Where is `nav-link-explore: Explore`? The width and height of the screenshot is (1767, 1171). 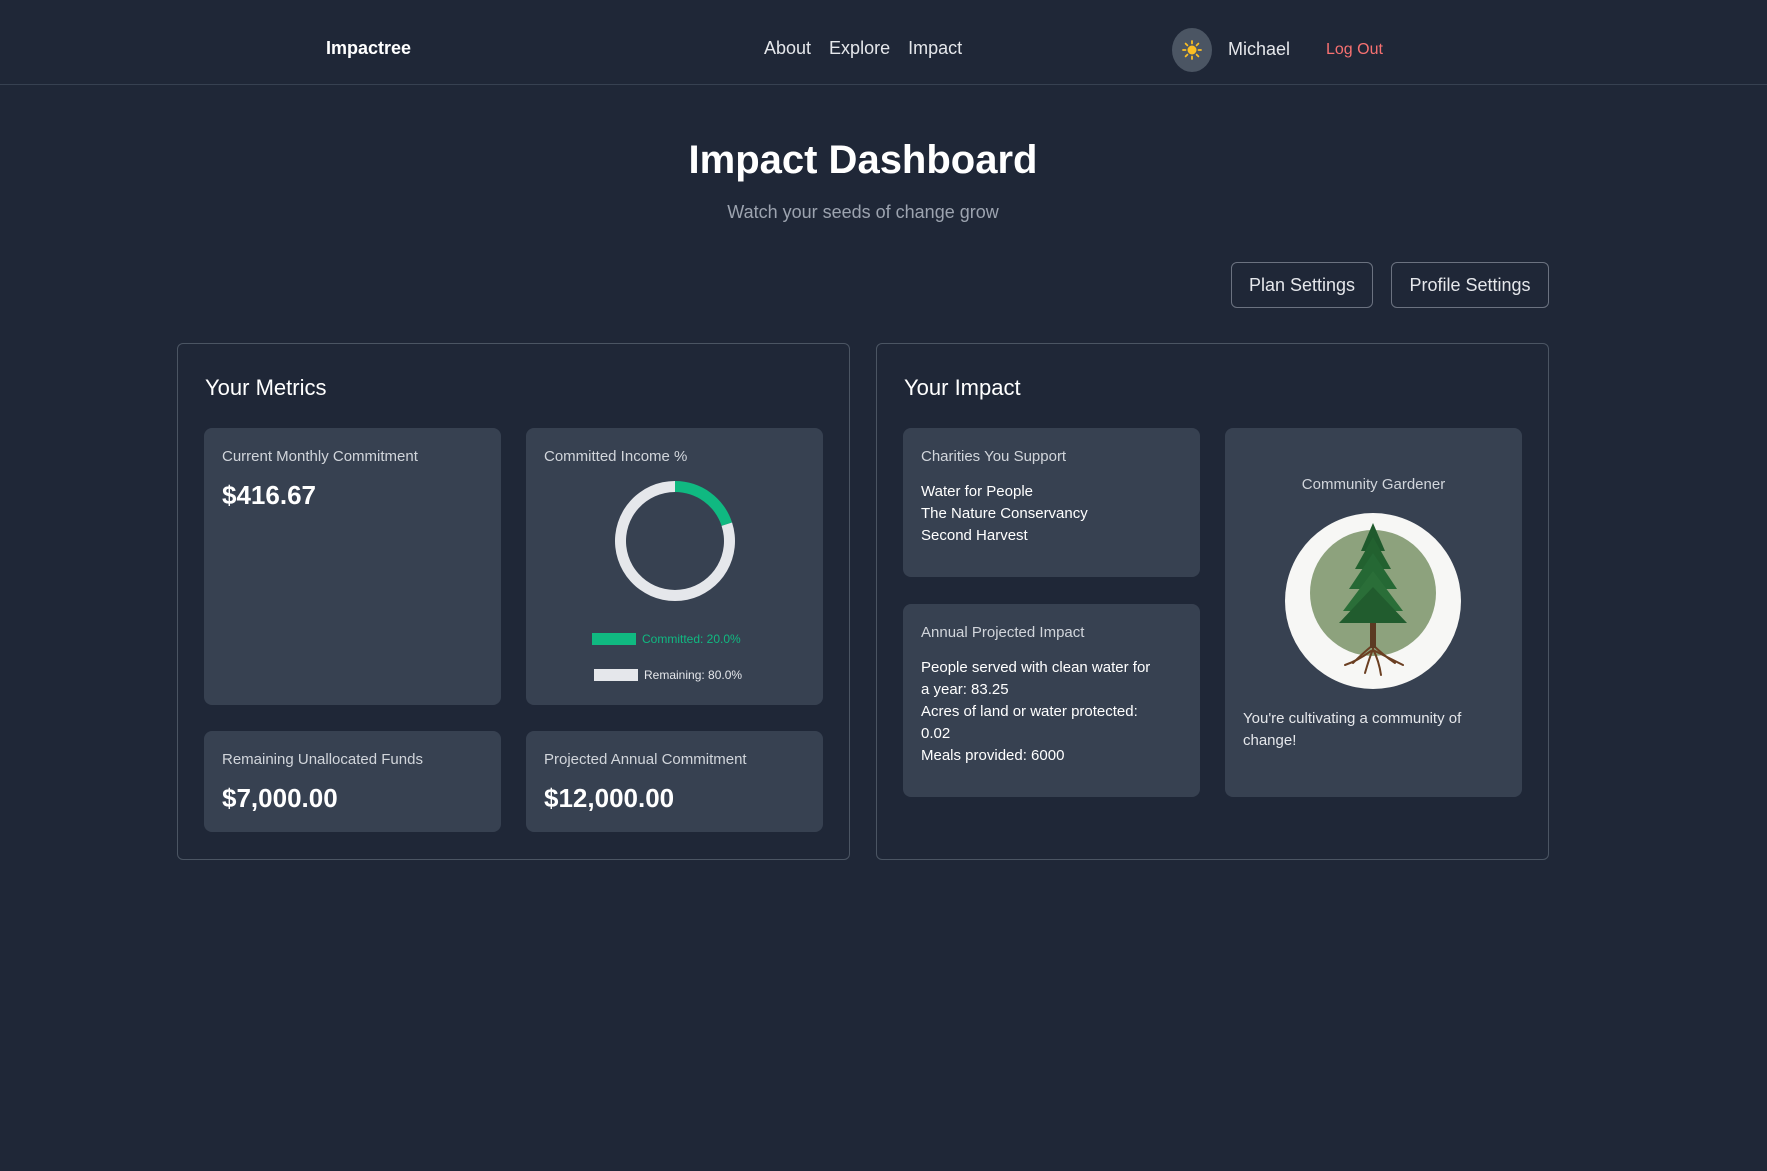
nav-link-explore: Explore is located at coordinates (859, 48).